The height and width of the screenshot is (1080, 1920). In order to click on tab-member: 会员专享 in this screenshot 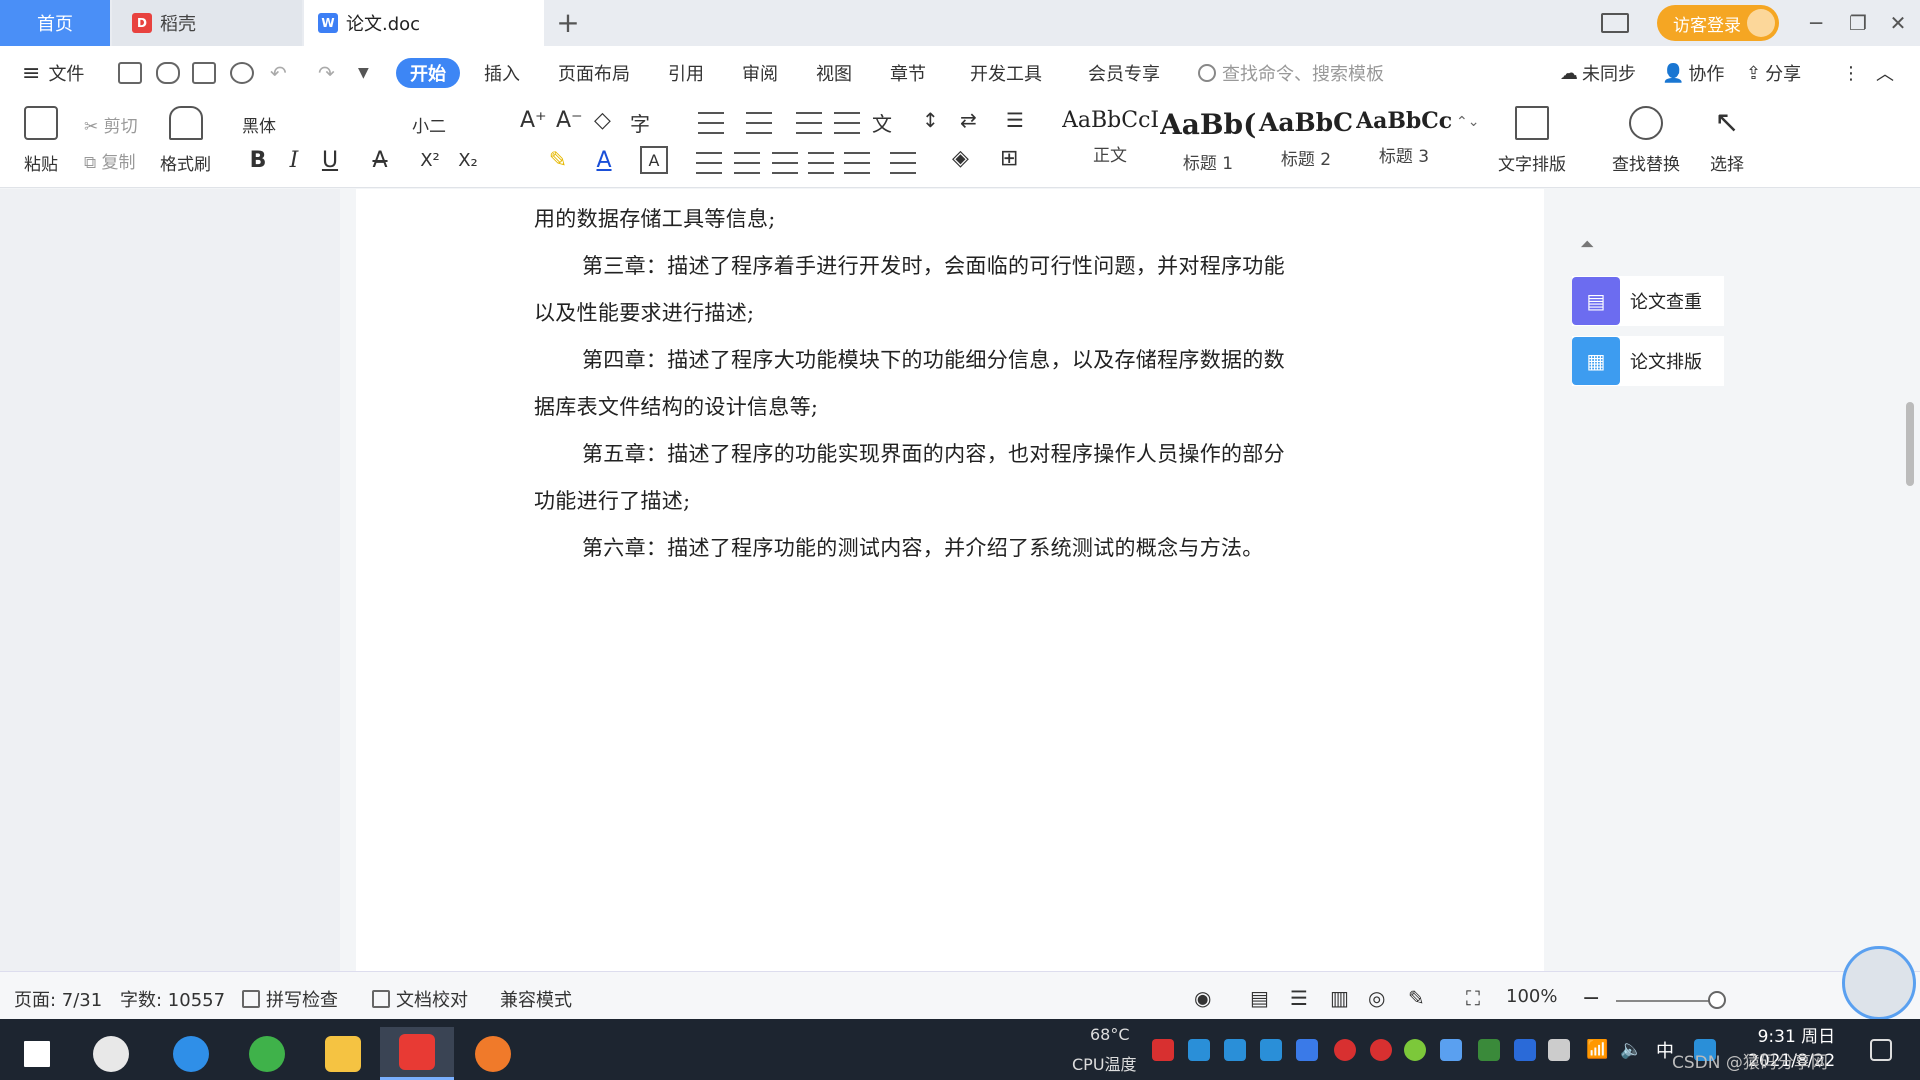, I will do `click(1124, 73)`.